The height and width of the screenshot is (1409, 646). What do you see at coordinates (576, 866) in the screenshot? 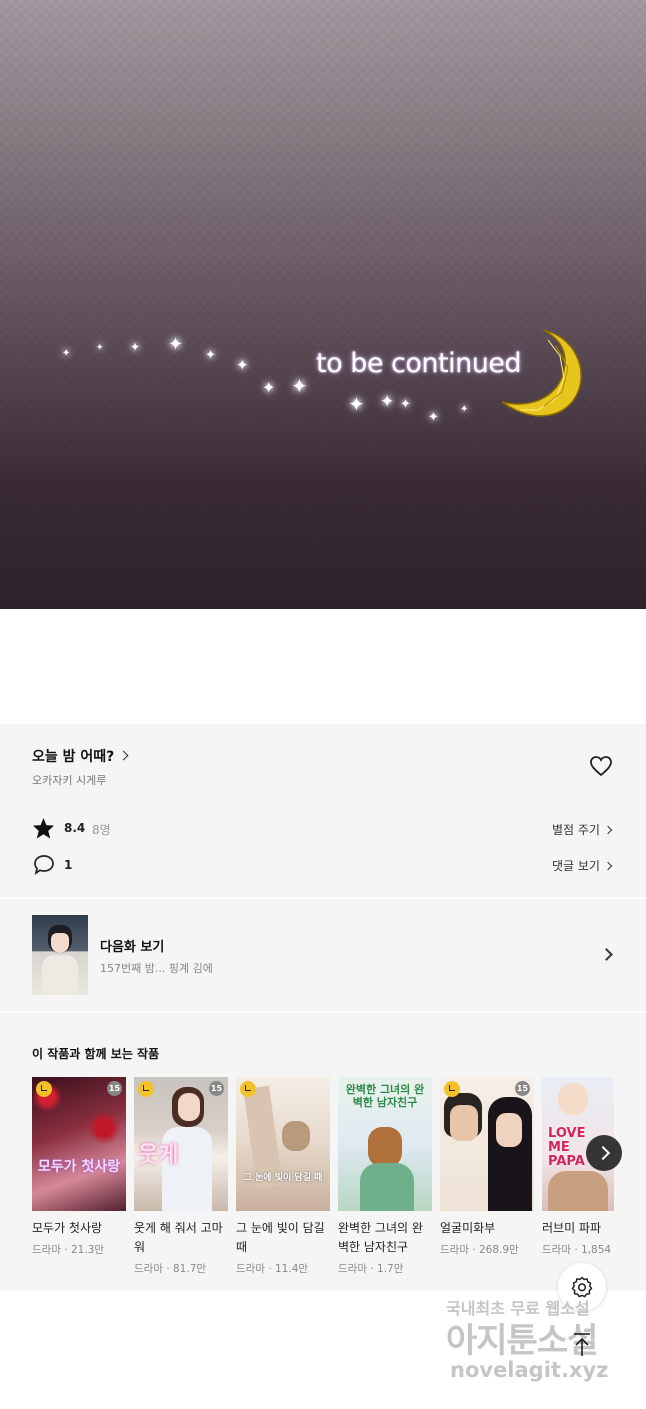
I see `view-comments-label: 댓글 보기` at bounding box center [576, 866].